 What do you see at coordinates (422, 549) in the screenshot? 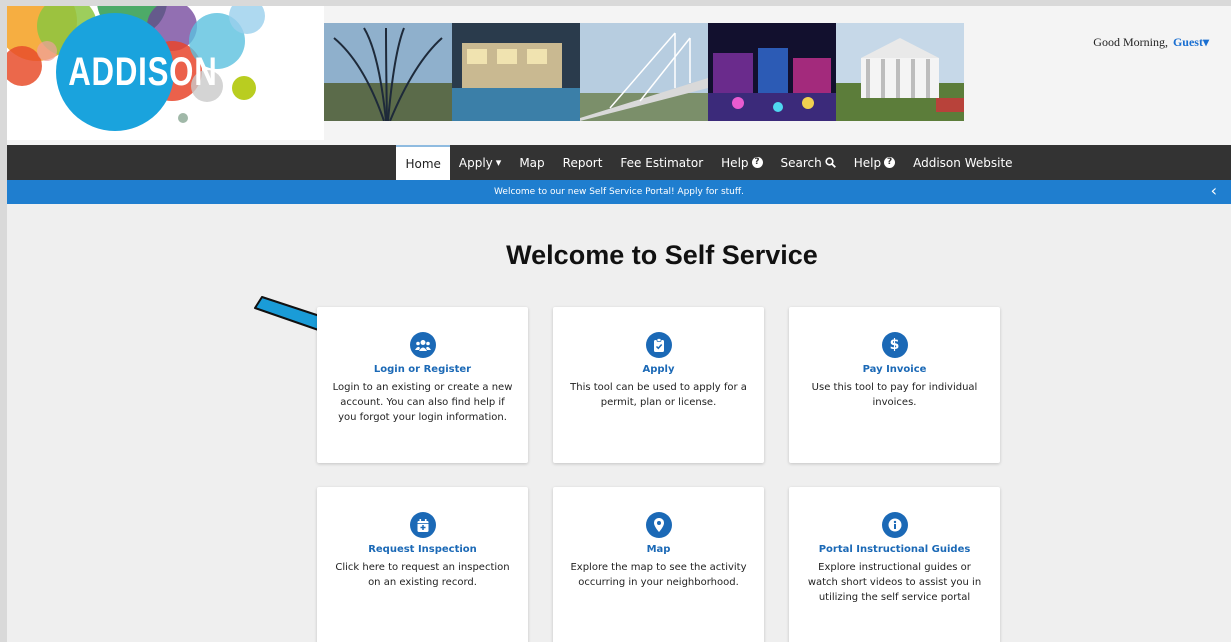
I see `card-title: Request Inspection` at bounding box center [422, 549].